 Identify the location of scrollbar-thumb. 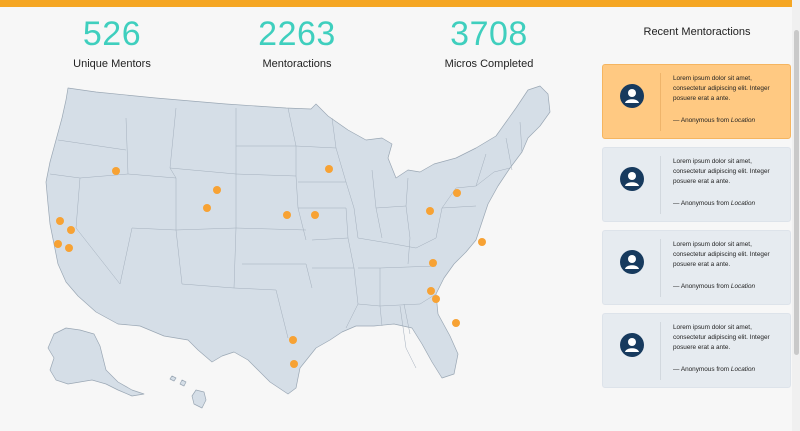
(796, 192).